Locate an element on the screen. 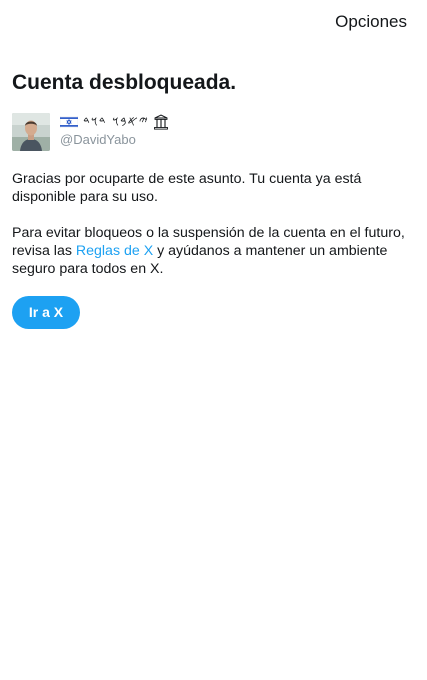 This screenshot has width=427, height=680. go-to-x-button: Ir a X is located at coordinates (46, 312).